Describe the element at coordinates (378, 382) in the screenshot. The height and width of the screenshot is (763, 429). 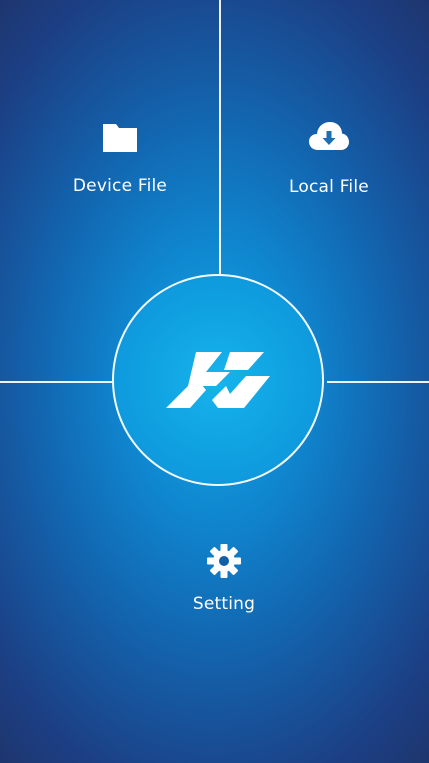
I see `divider-right` at that location.